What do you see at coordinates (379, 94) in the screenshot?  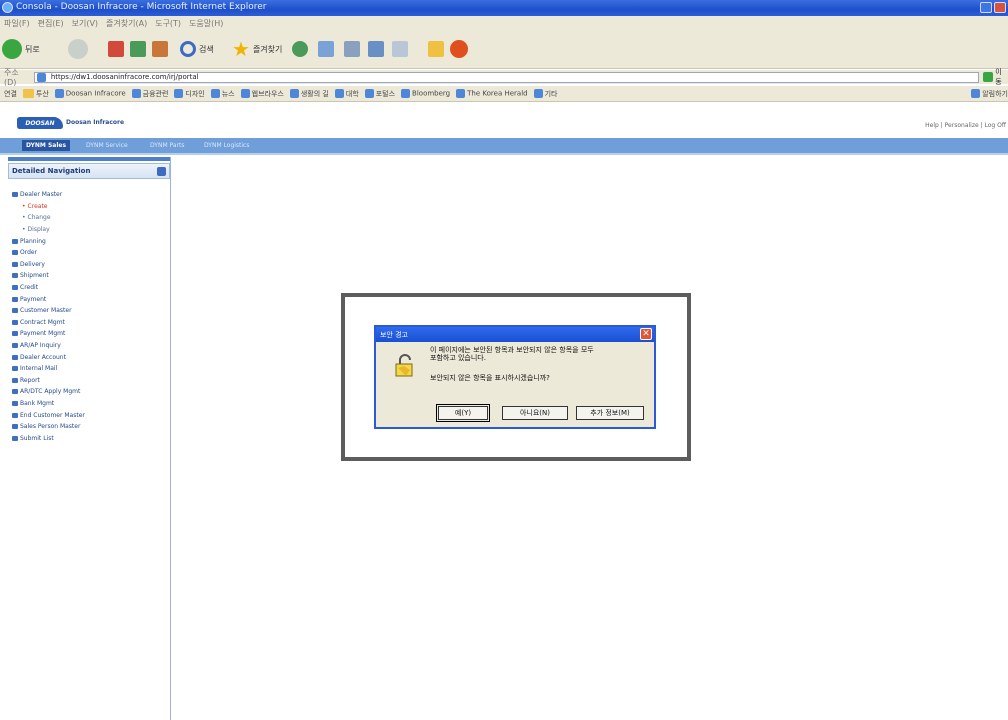 I see `link-item: 포털스` at bounding box center [379, 94].